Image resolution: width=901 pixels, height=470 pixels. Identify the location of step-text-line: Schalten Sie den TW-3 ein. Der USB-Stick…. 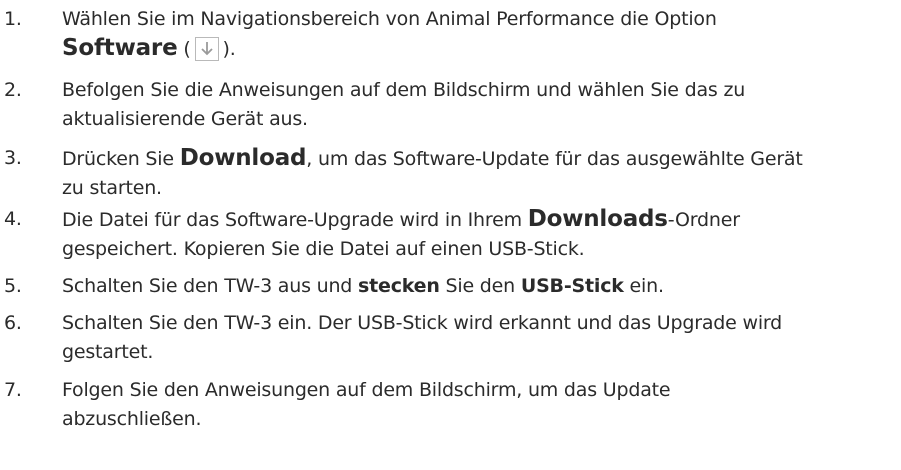
(422, 323).